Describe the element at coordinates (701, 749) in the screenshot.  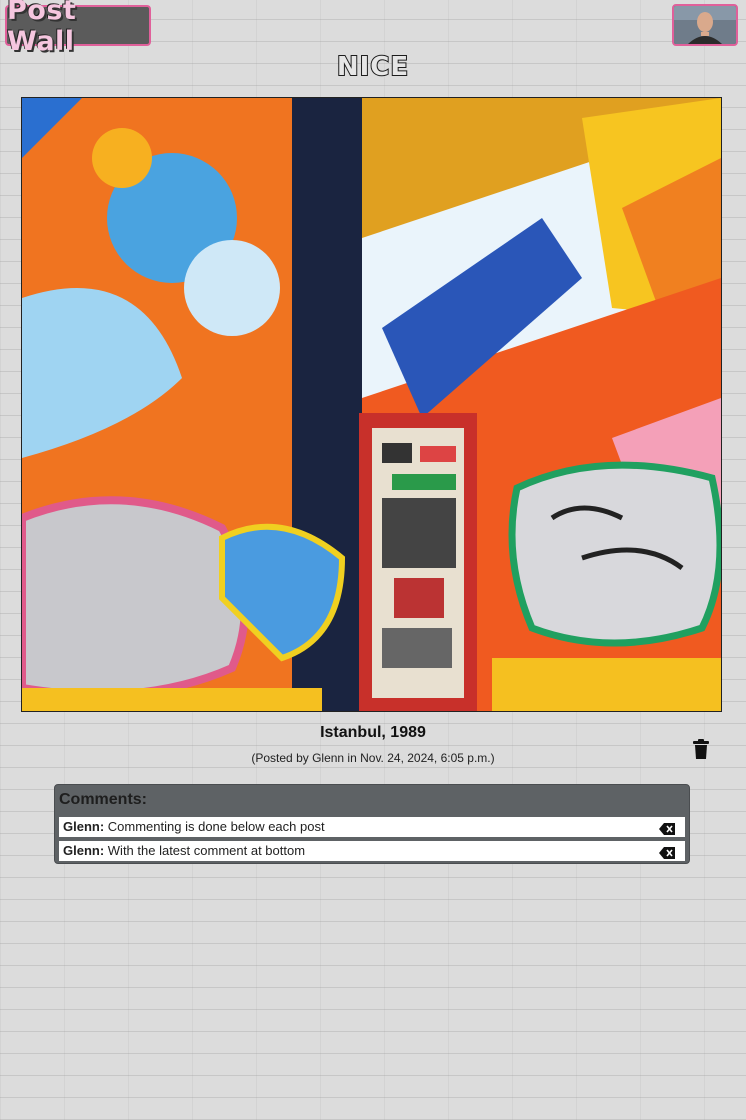
I see `trash-icon` at that location.